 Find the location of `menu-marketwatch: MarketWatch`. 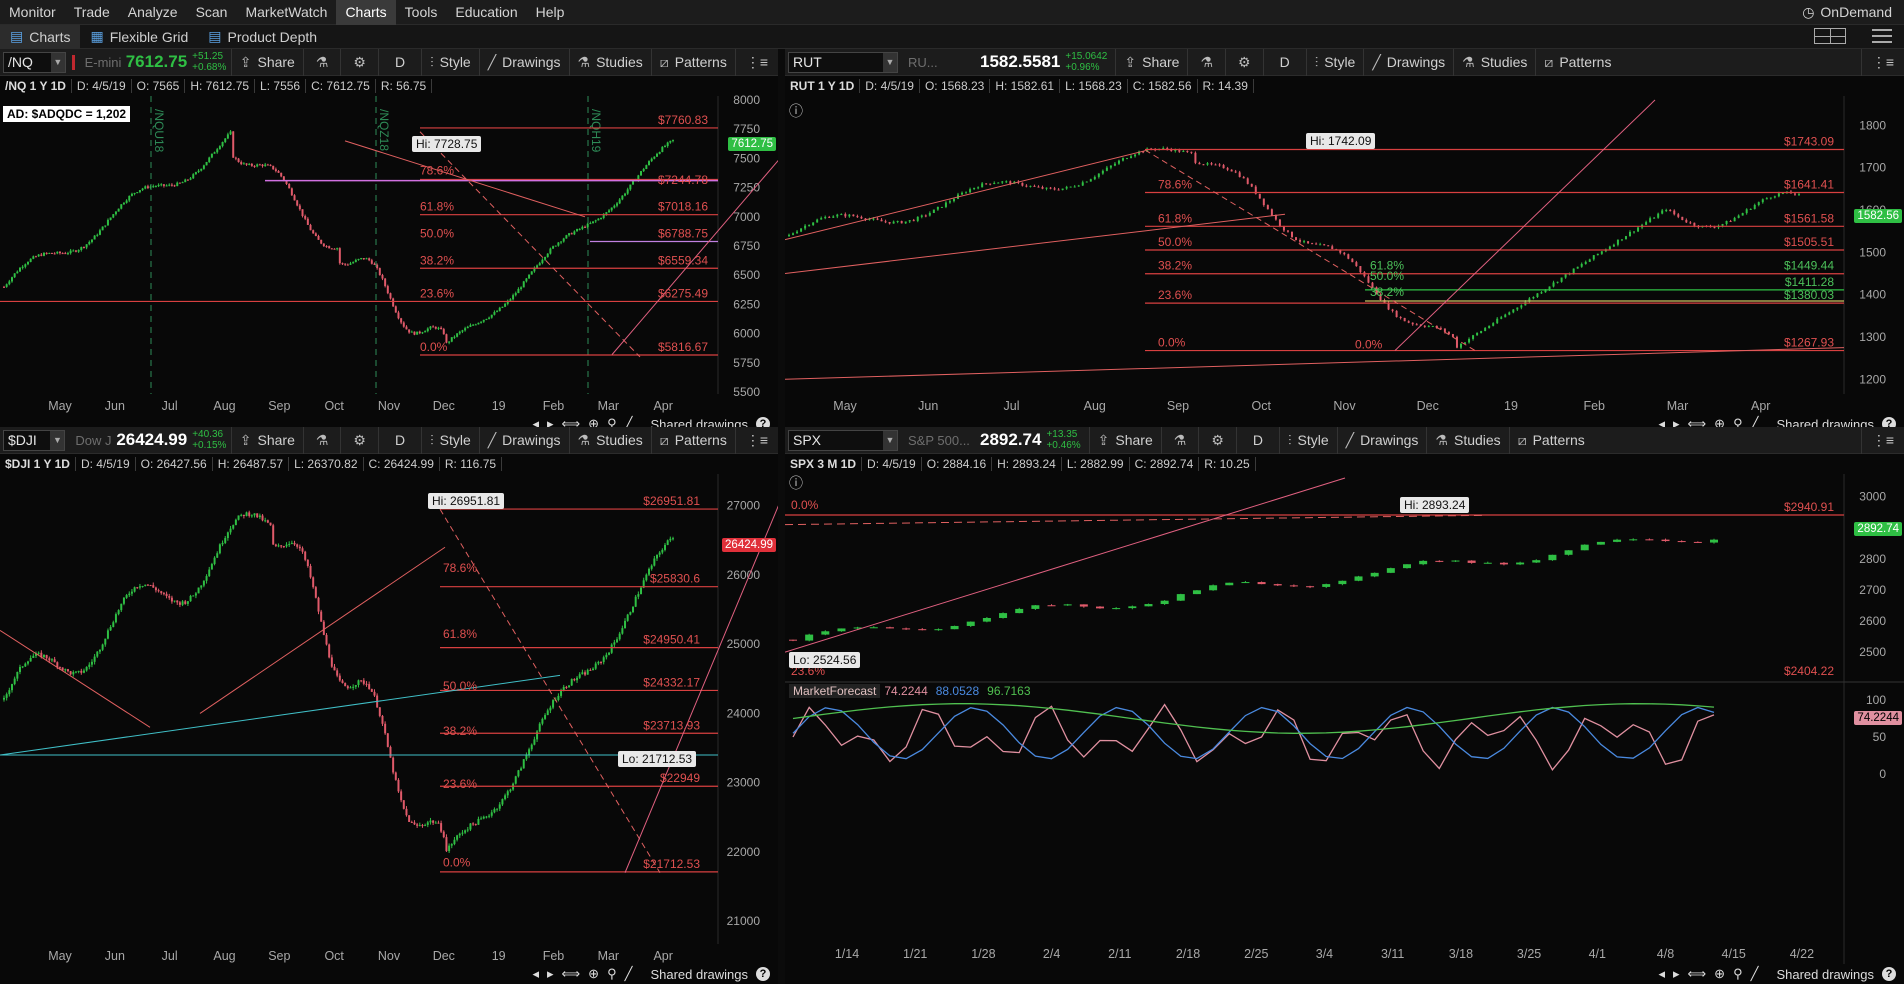

menu-marketwatch: MarketWatch is located at coordinates (286, 12).